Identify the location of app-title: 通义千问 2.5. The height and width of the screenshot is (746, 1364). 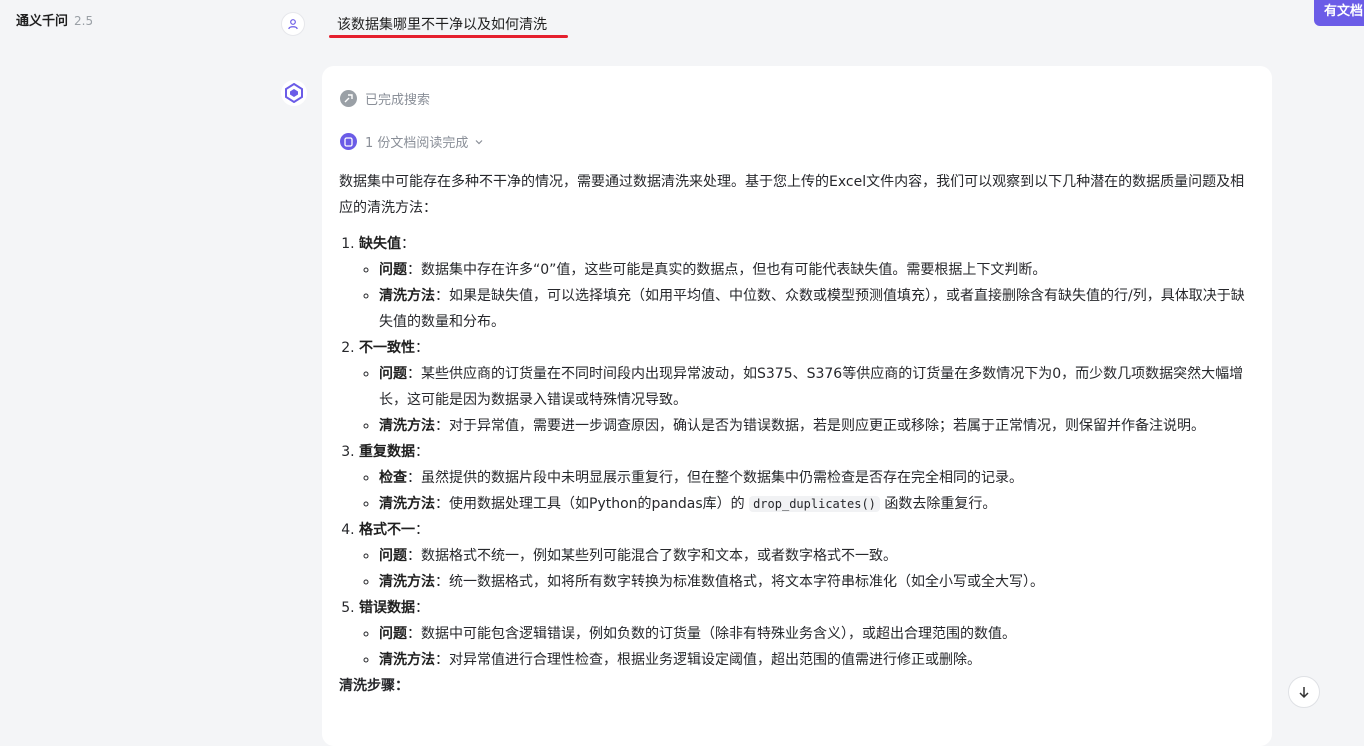
(54, 19).